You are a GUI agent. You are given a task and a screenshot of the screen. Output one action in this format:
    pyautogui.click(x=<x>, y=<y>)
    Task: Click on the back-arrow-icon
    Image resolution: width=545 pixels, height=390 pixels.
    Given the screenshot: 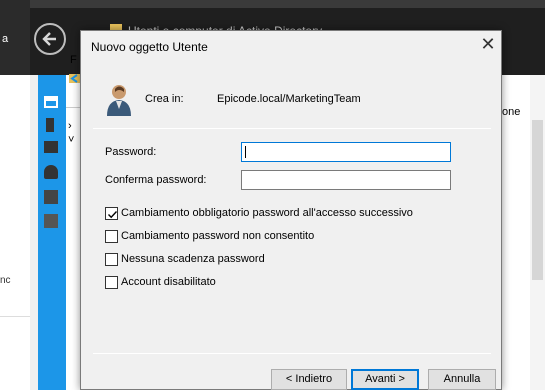 What is the action you would take?
    pyautogui.click(x=49, y=39)
    